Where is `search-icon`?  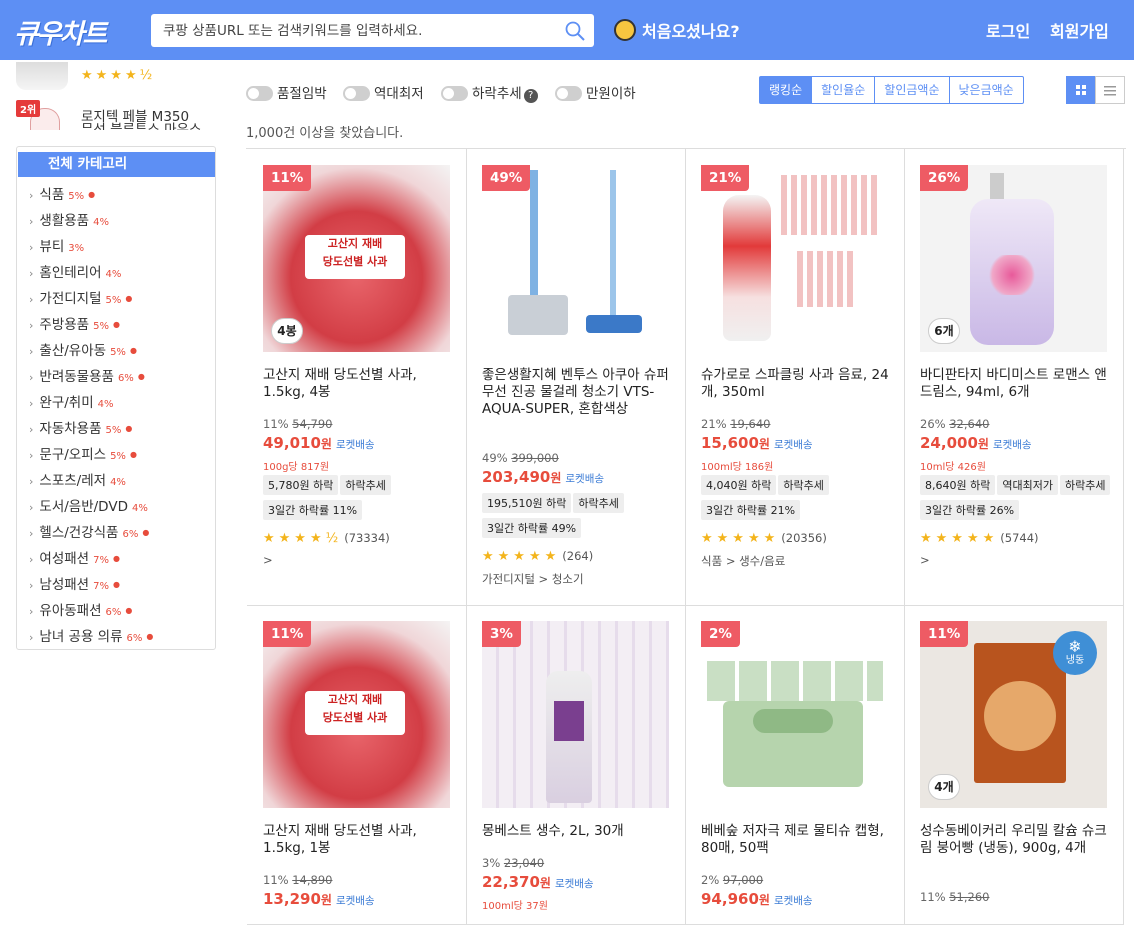
search-icon is located at coordinates (575, 31).